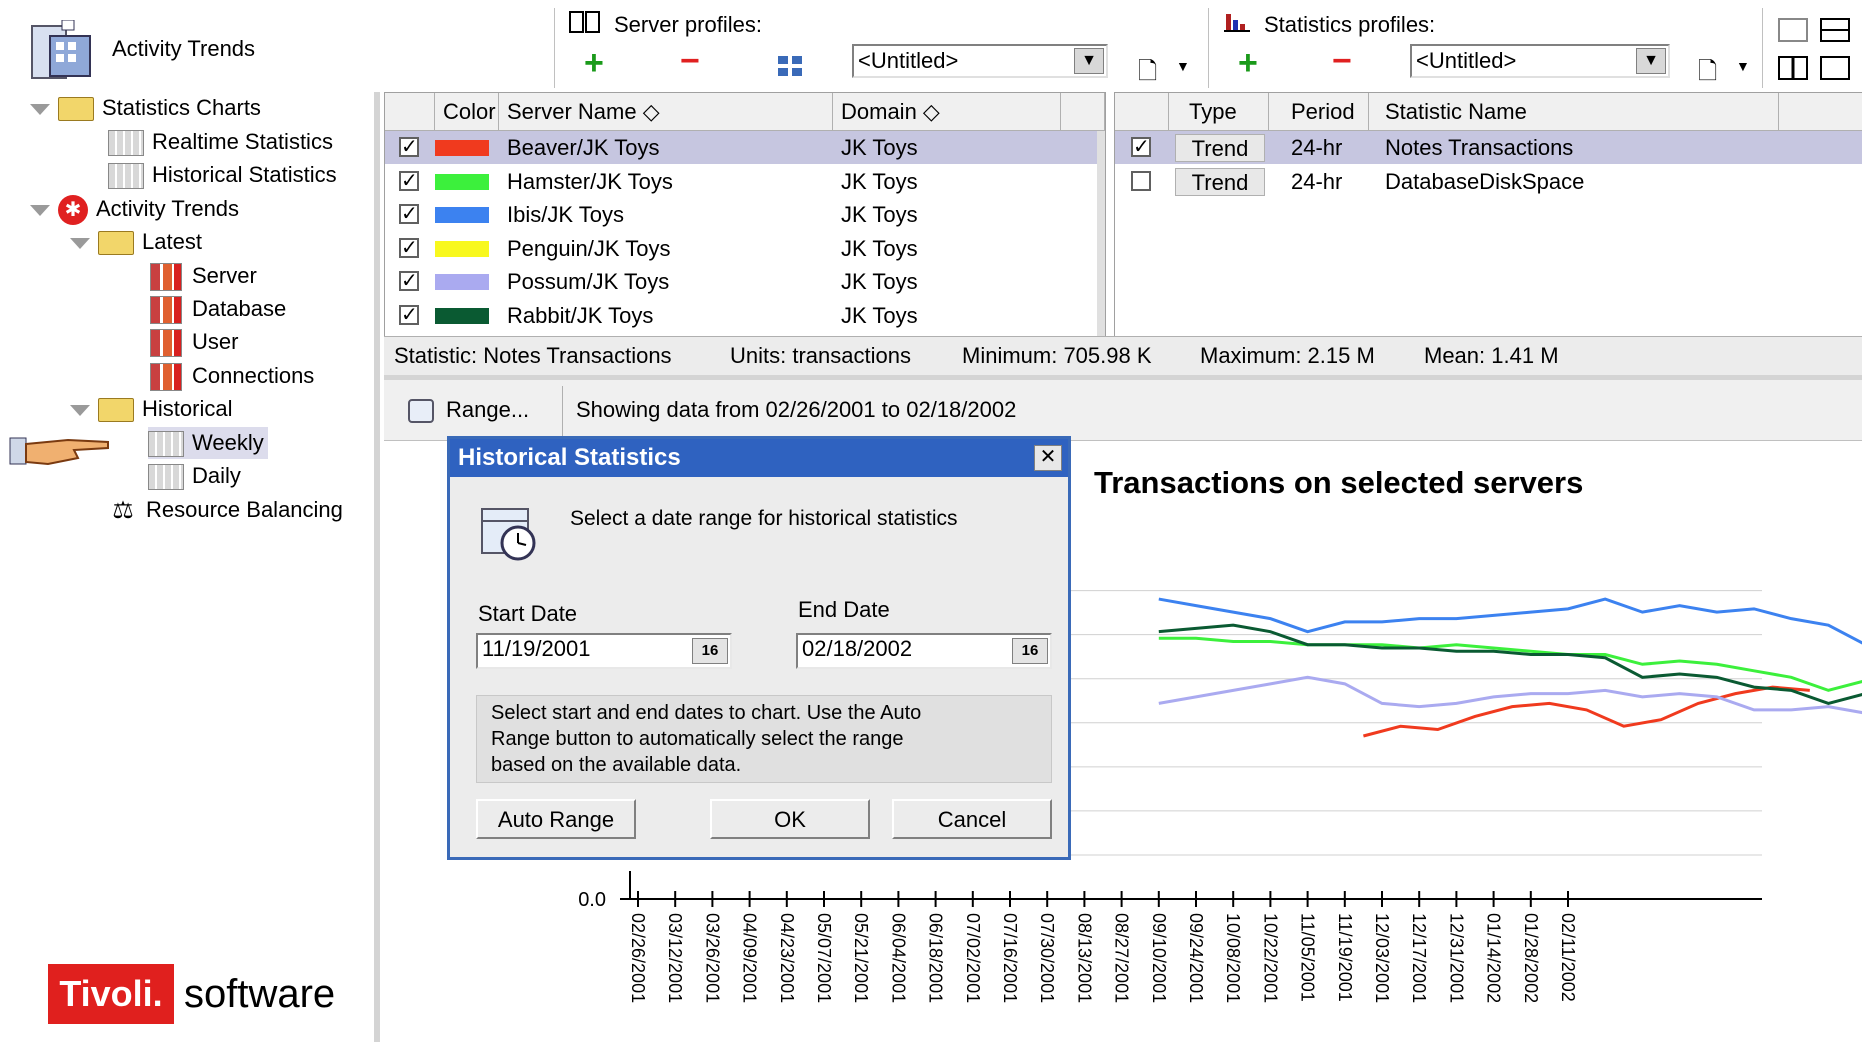 The image size is (1862, 1048). What do you see at coordinates (1466, 60) in the screenshot?
I see `stat-profile-value: <Untitled>` at bounding box center [1466, 60].